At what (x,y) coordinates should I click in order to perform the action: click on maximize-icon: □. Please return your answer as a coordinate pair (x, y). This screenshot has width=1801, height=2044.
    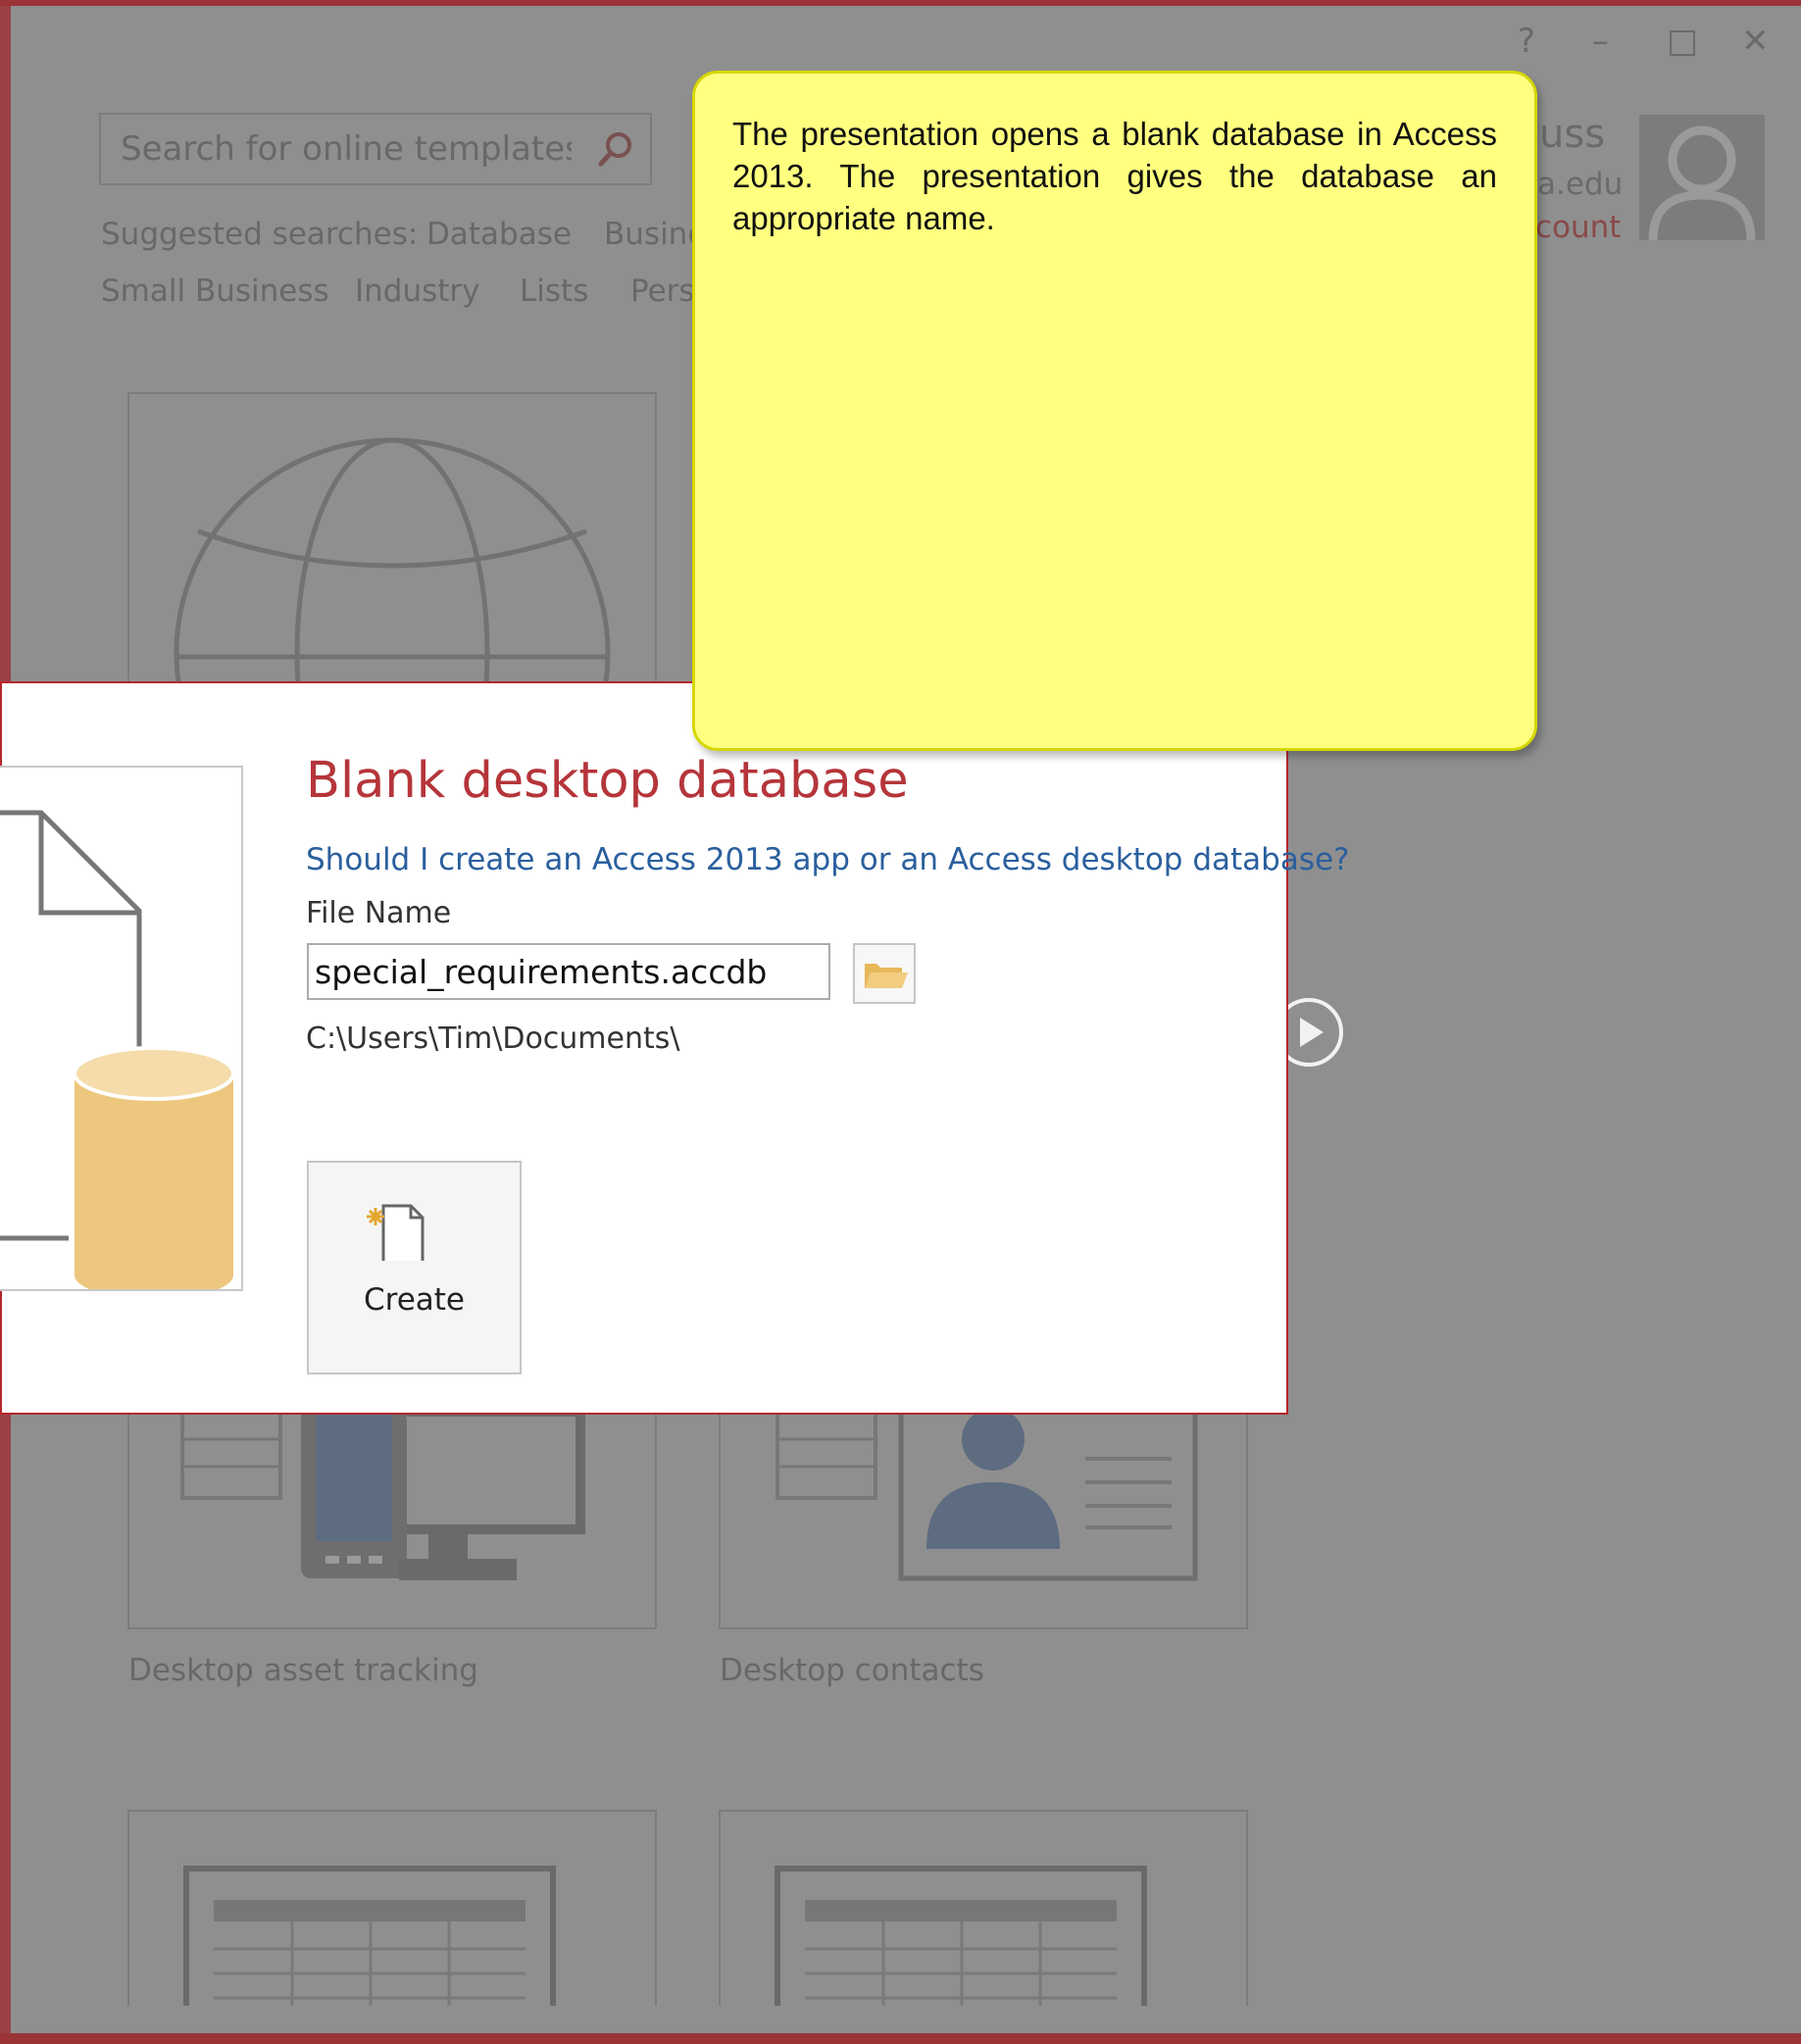
    Looking at the image, I should click on (1682, 41).